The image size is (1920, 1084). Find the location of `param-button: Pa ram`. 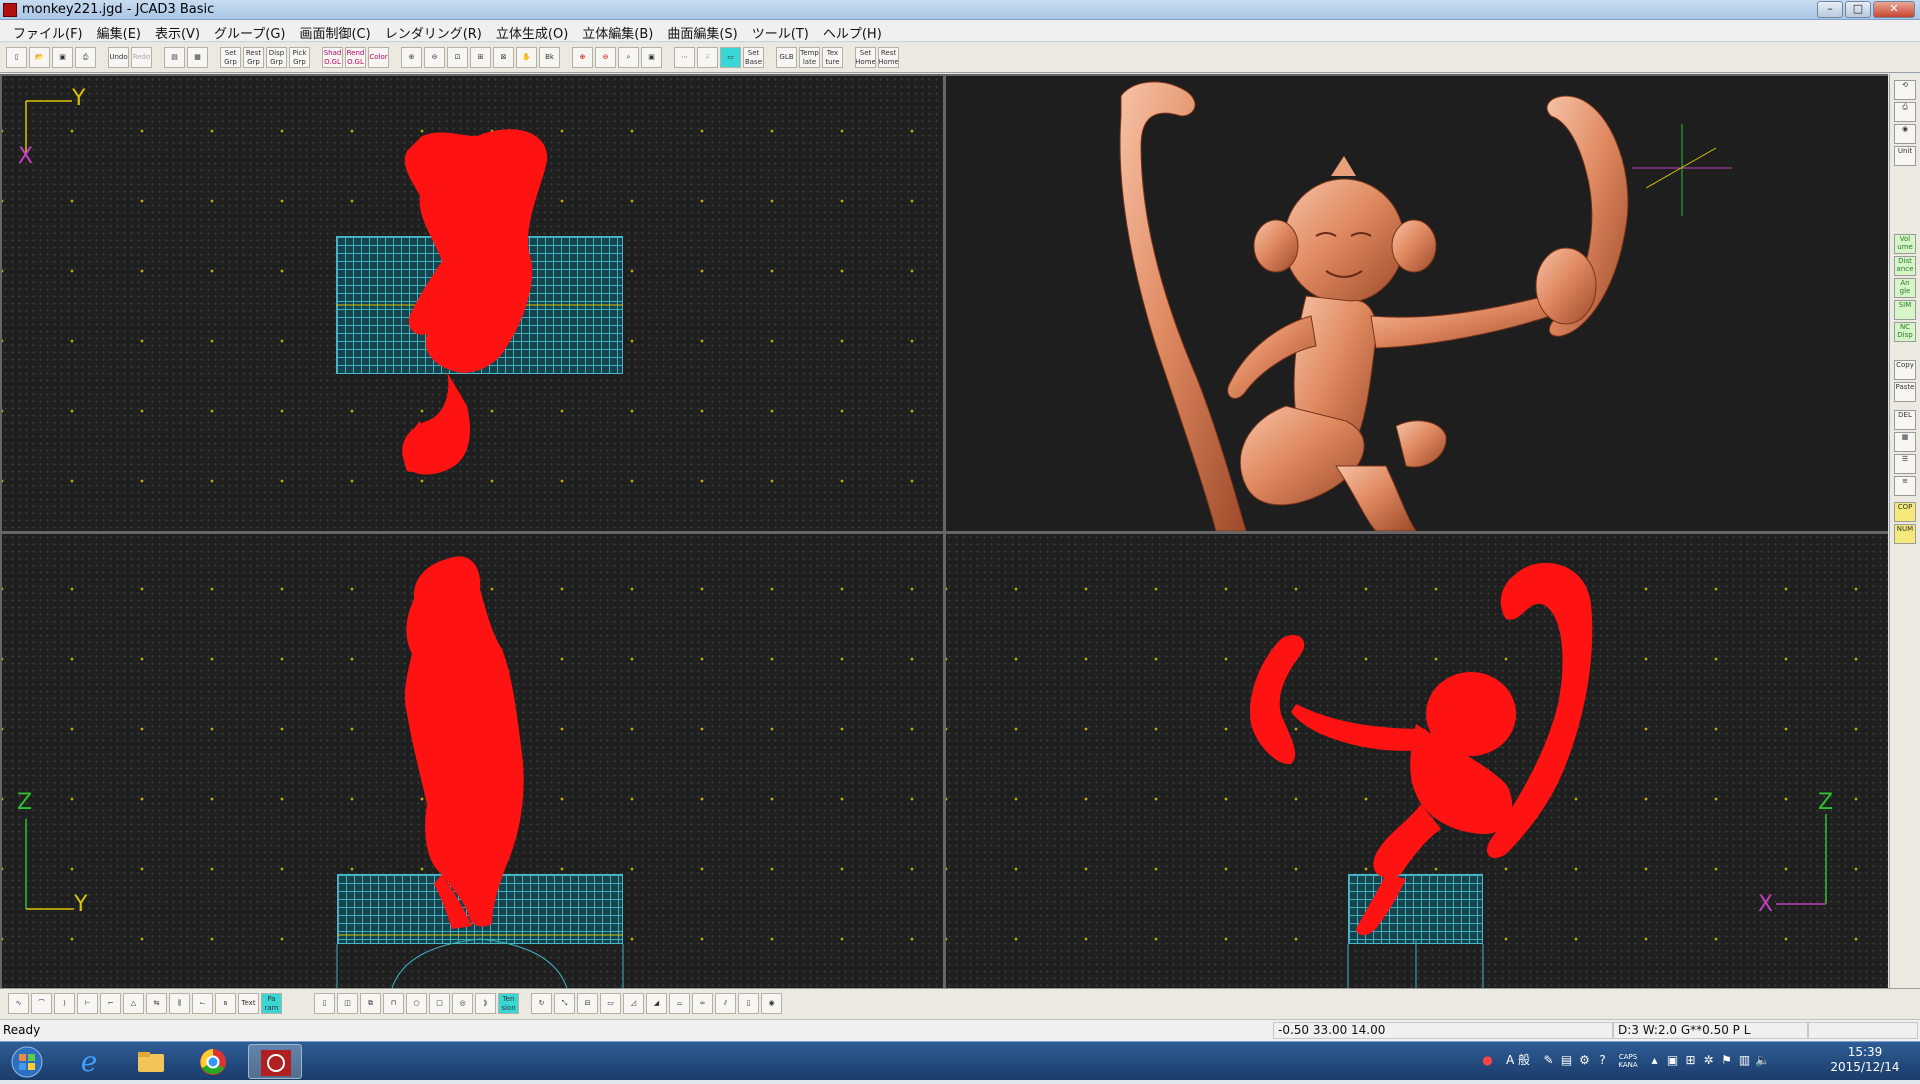

param-button: Pa ram is located at coordinates (271, 1003).